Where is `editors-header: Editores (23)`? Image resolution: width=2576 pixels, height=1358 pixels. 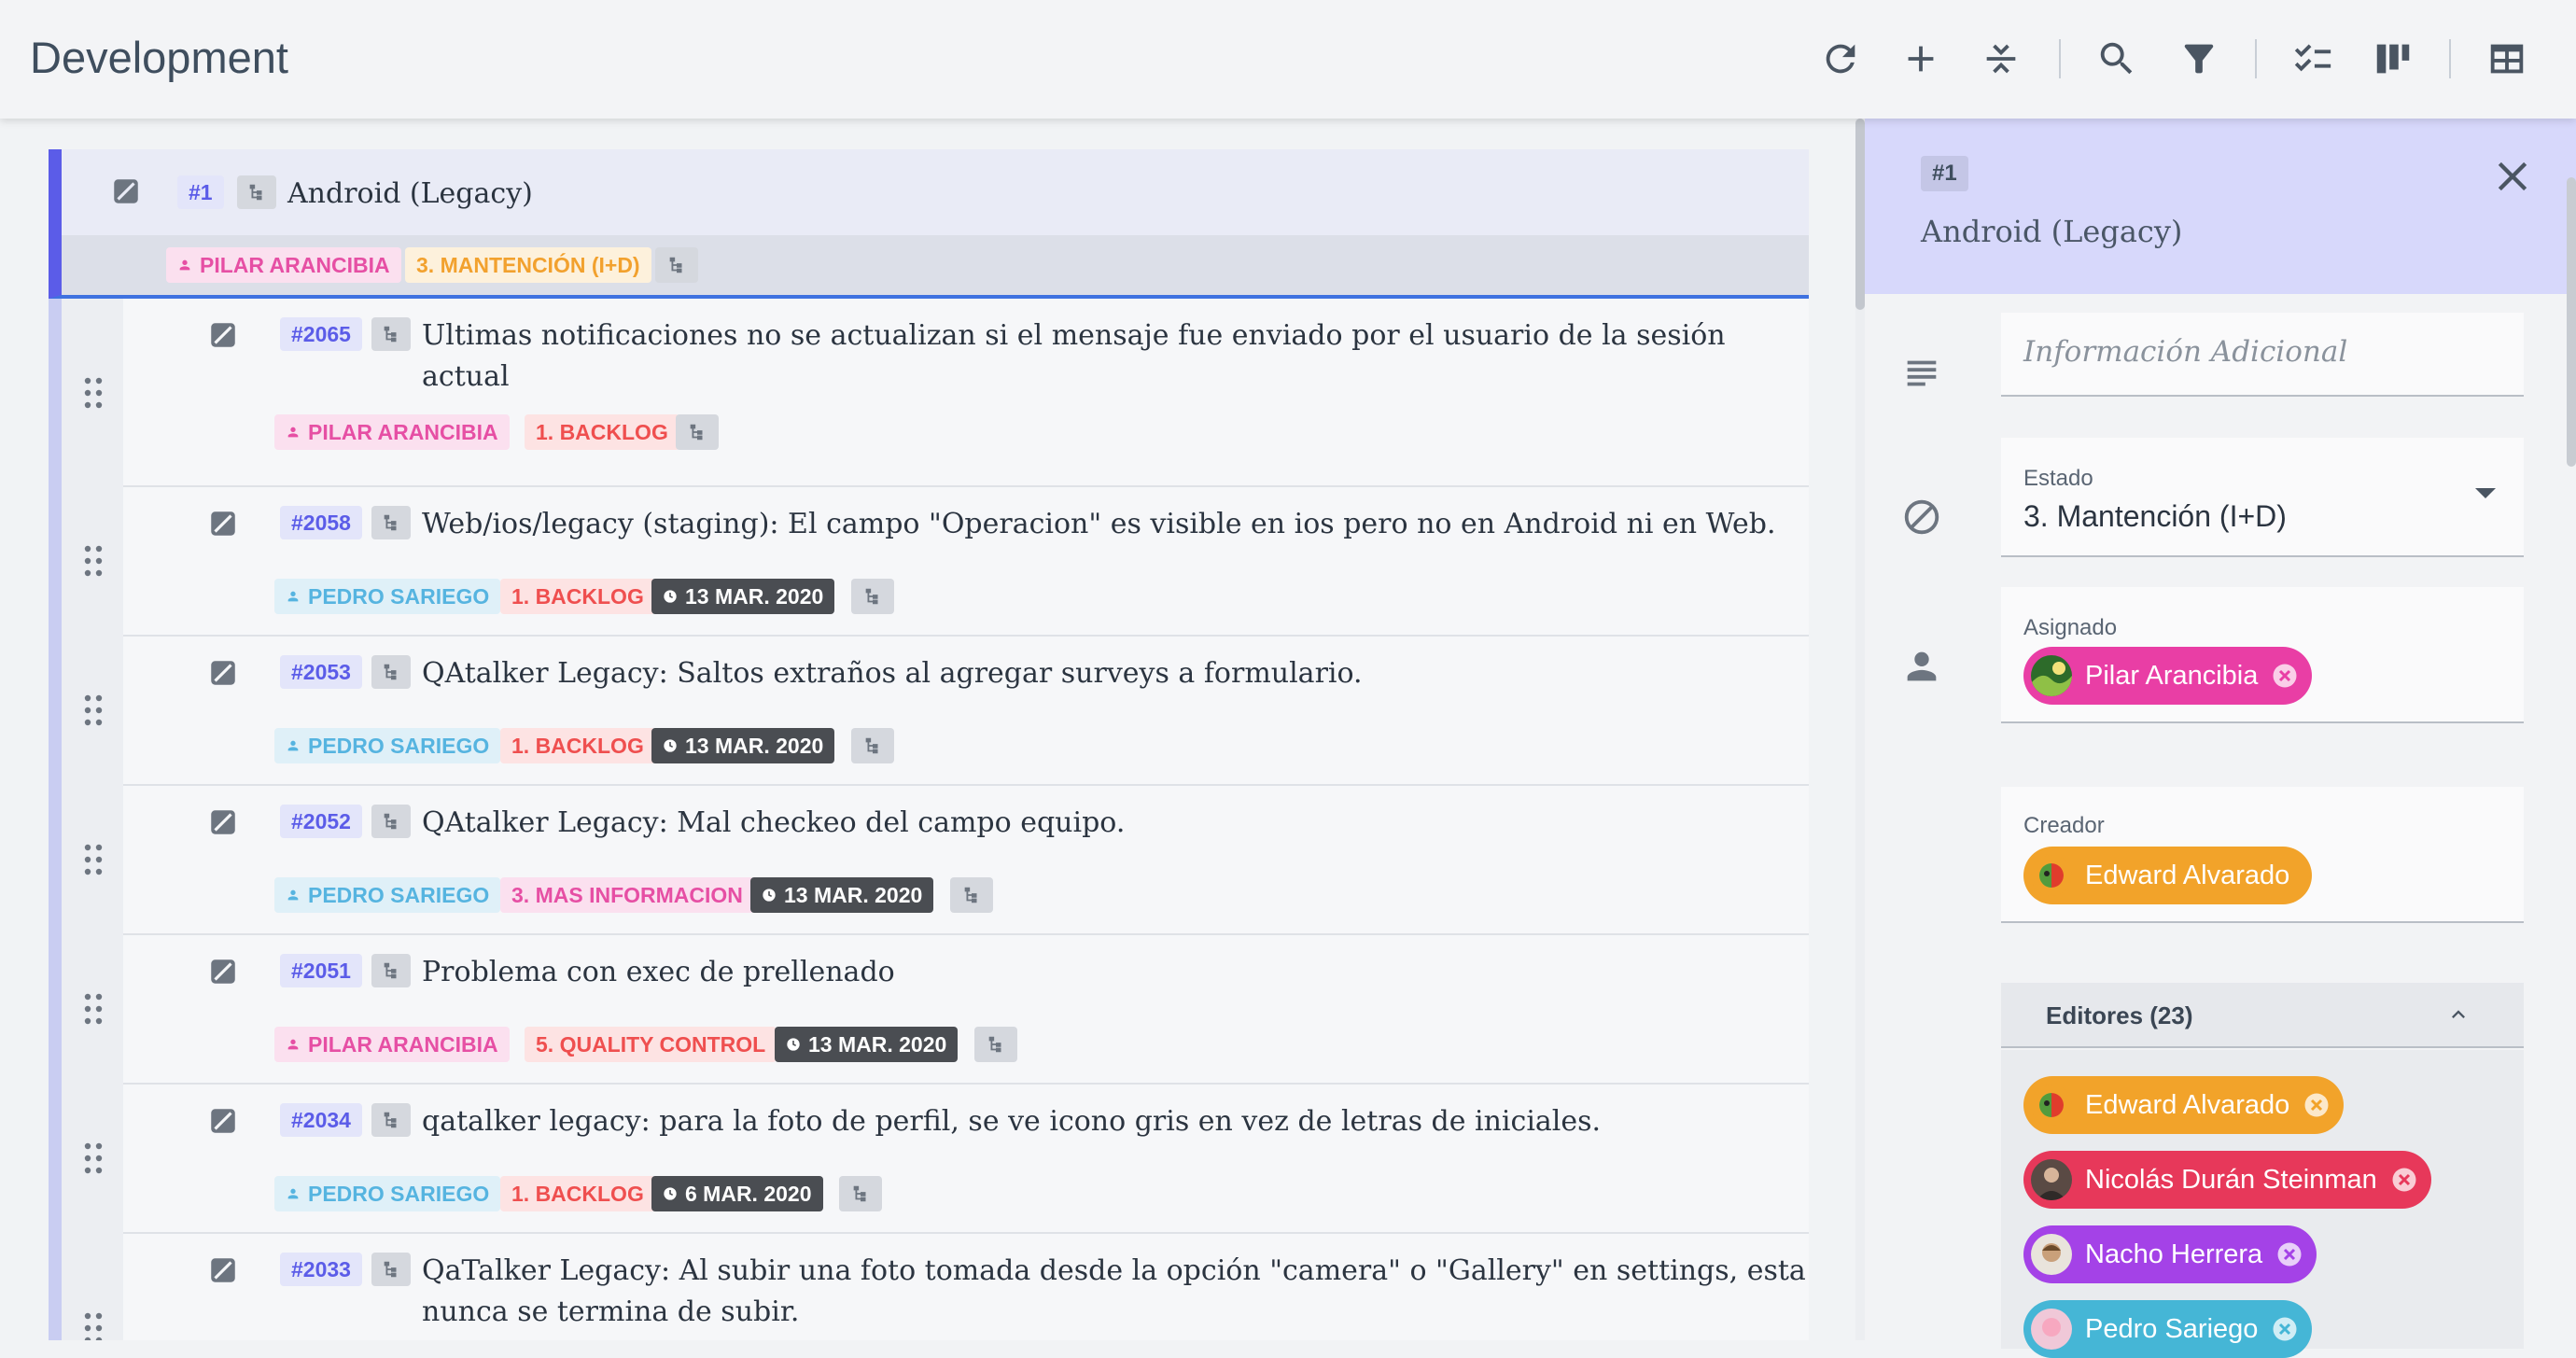
editors-header: Editores (23) is located at coordinates (2262, 1015).